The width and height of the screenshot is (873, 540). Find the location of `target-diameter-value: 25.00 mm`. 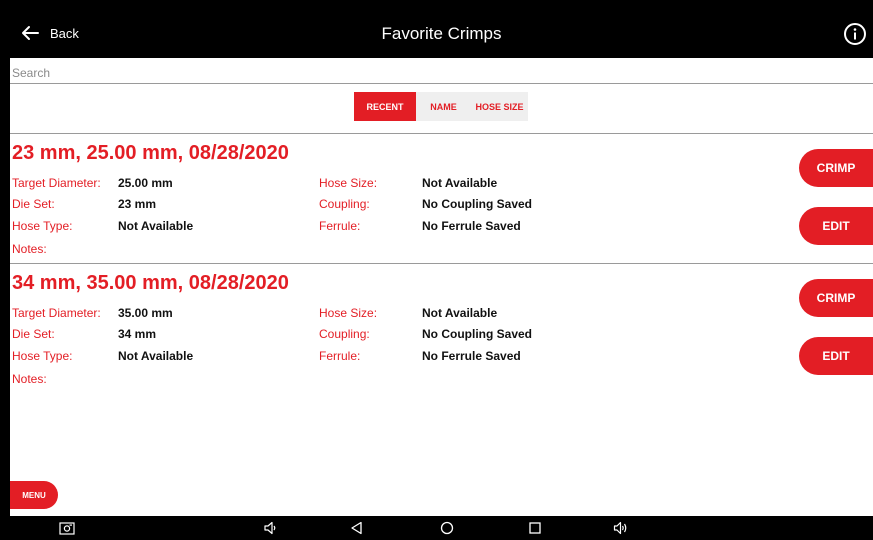

target-diameter-value: 25.00 mm is located at coordinates (145, 183).